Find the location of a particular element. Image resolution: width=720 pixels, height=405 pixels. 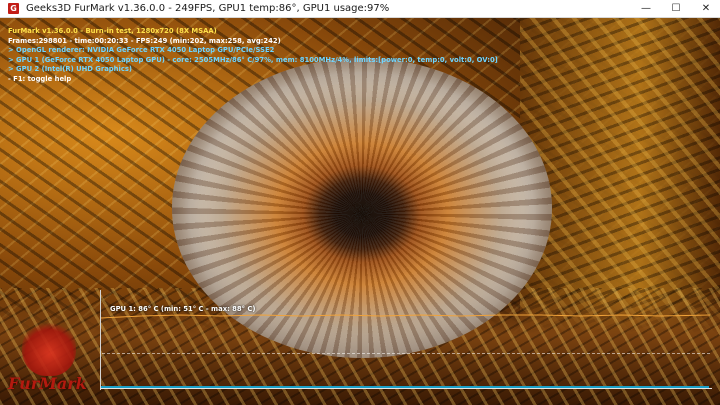

close-button: ✕ is located at coordinates (706, 8).